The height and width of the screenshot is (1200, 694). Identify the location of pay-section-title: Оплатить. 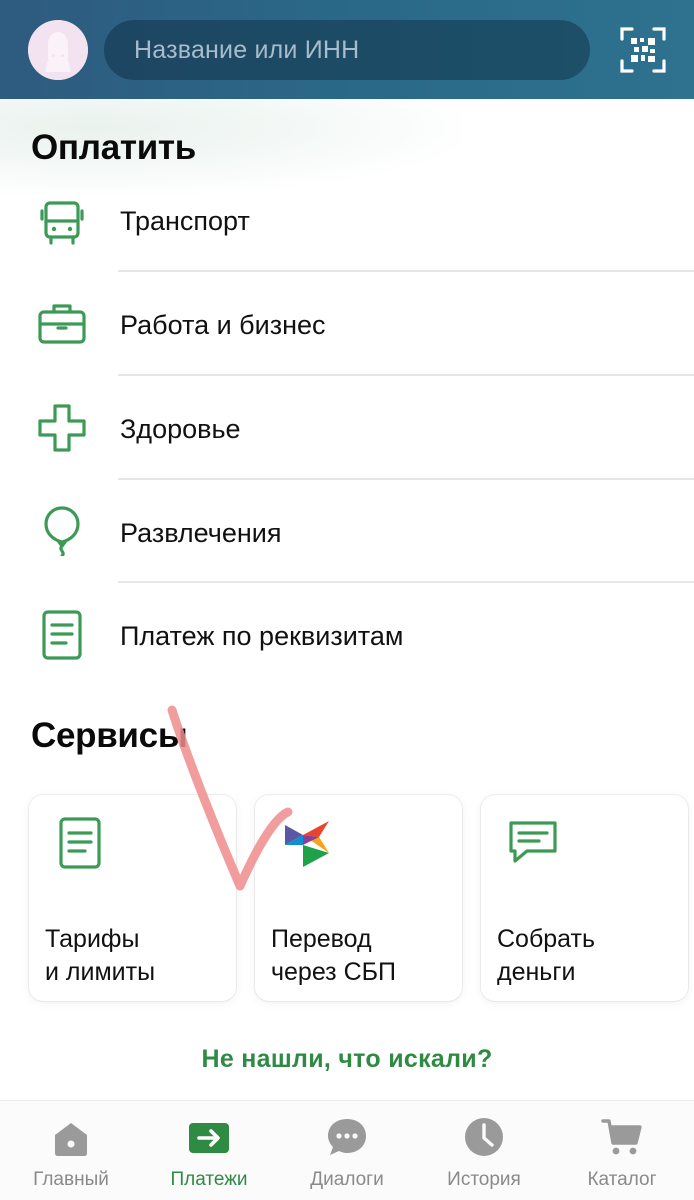
(113, 147).